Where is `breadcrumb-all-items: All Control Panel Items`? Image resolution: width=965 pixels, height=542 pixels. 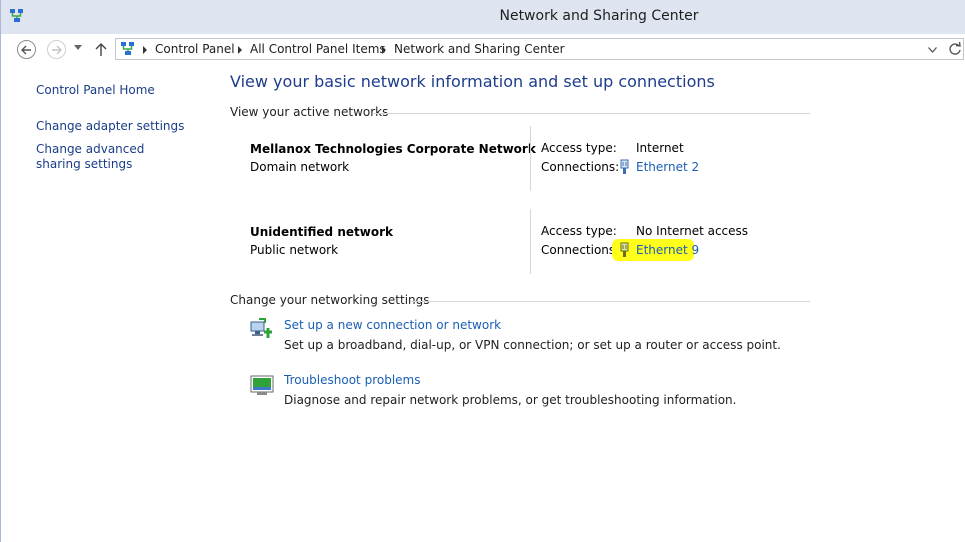 breadcrumb-all-items: All Control Panel Items is located at coordinates (318, 49).